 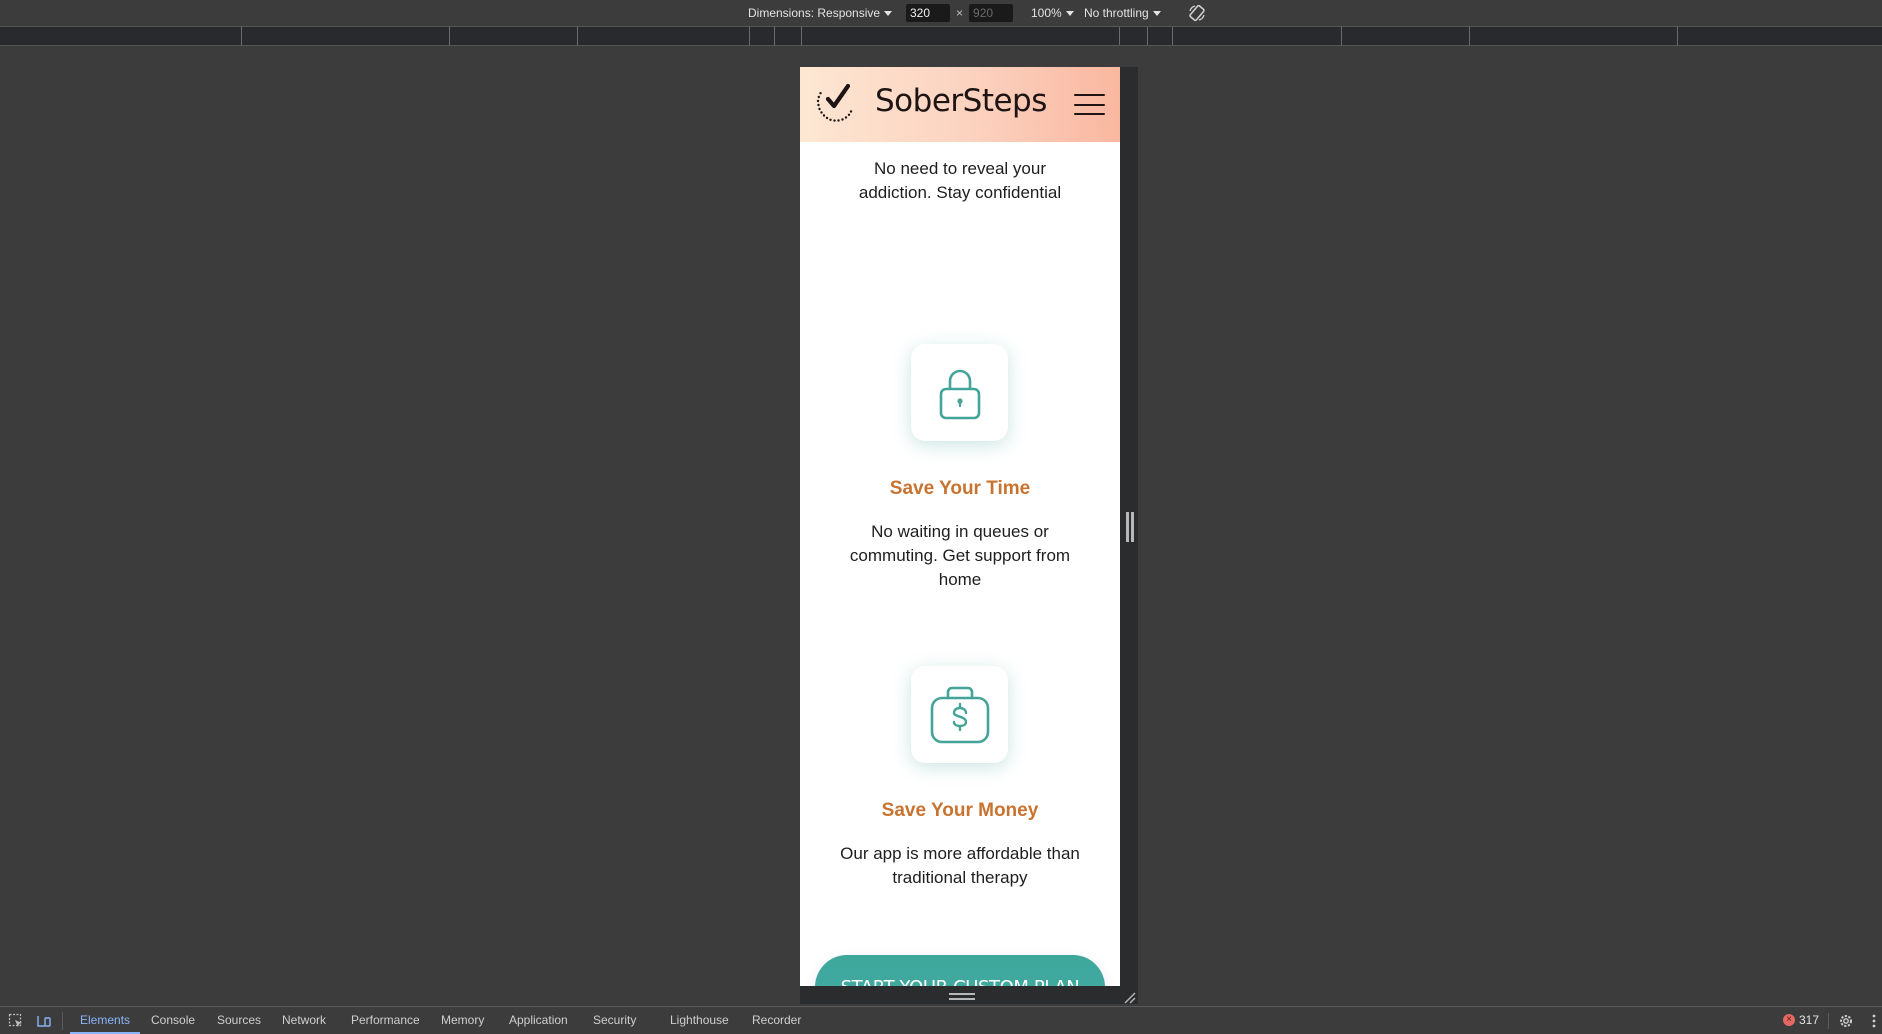 I want to click on tab-performance: Performance, so click(x=385, y=1020).